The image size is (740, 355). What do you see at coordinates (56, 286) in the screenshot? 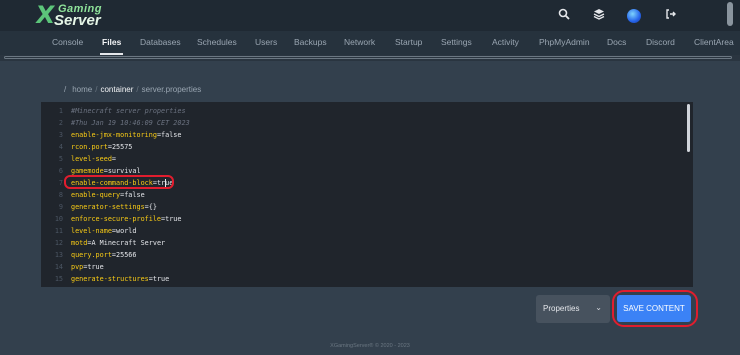
I see `line-number: 16` at bounding box center [56, 286].